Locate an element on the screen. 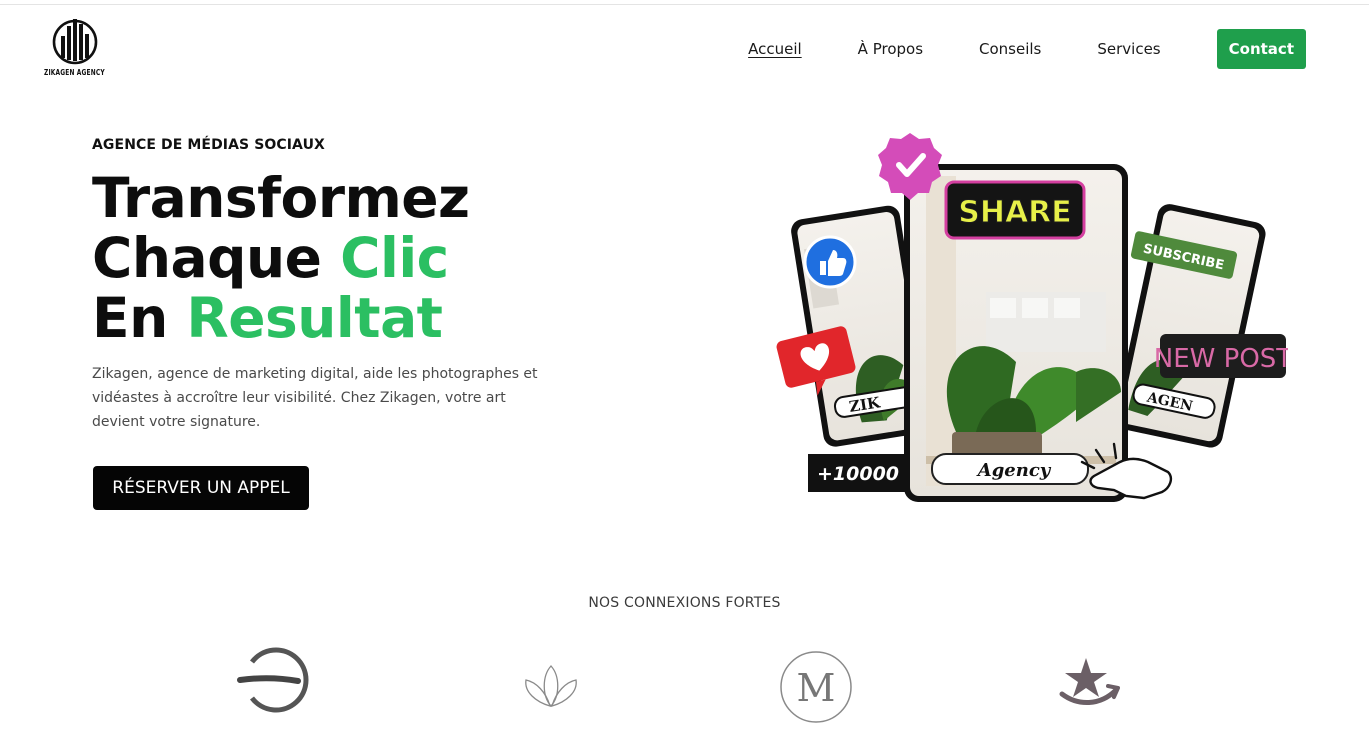  partner-logo-lotus is located at coordinates (551, 685).